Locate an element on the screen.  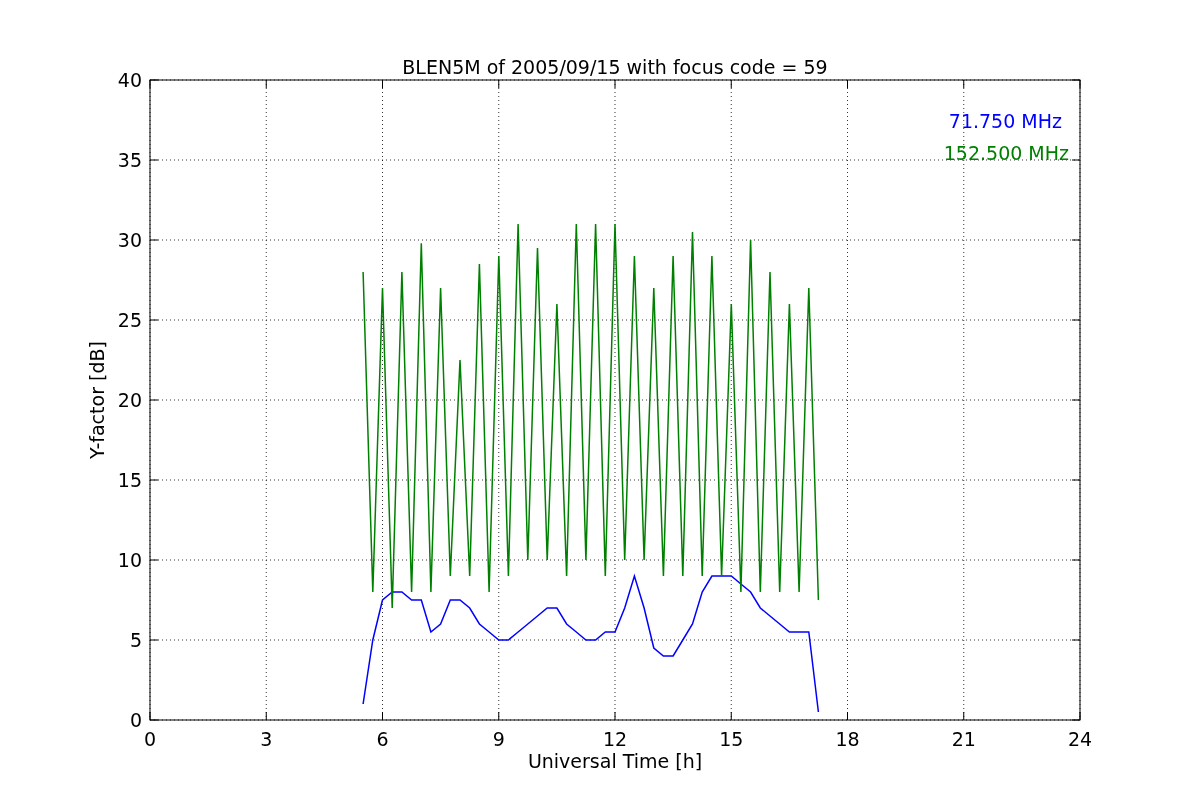
y-tick-label: 30 is located at coordinates (129, 240).